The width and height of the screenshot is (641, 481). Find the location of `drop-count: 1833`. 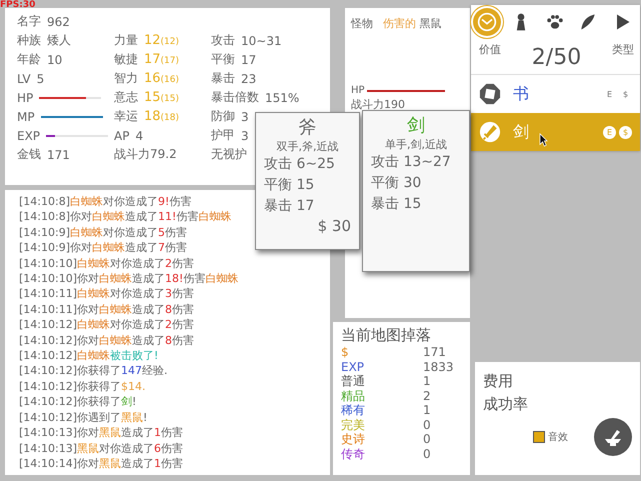

drop-count: 1833 is located at coordinates (438, 367).